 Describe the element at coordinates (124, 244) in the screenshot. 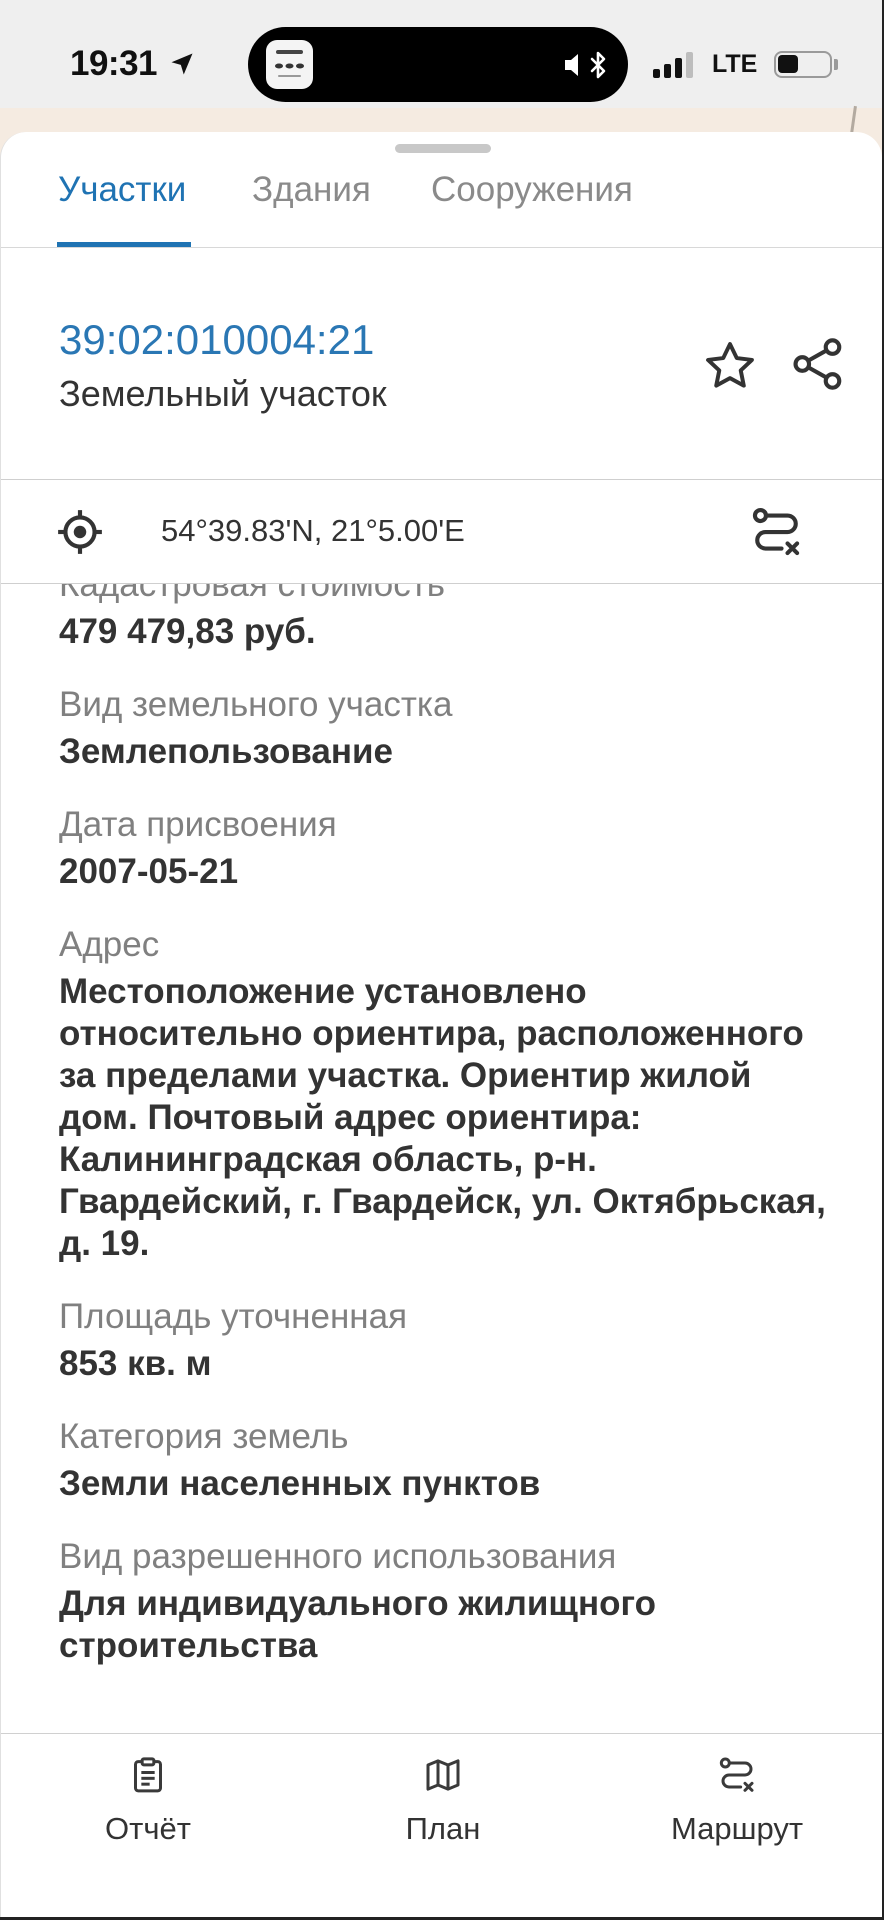

I see `active-tab-indicator` at that location.